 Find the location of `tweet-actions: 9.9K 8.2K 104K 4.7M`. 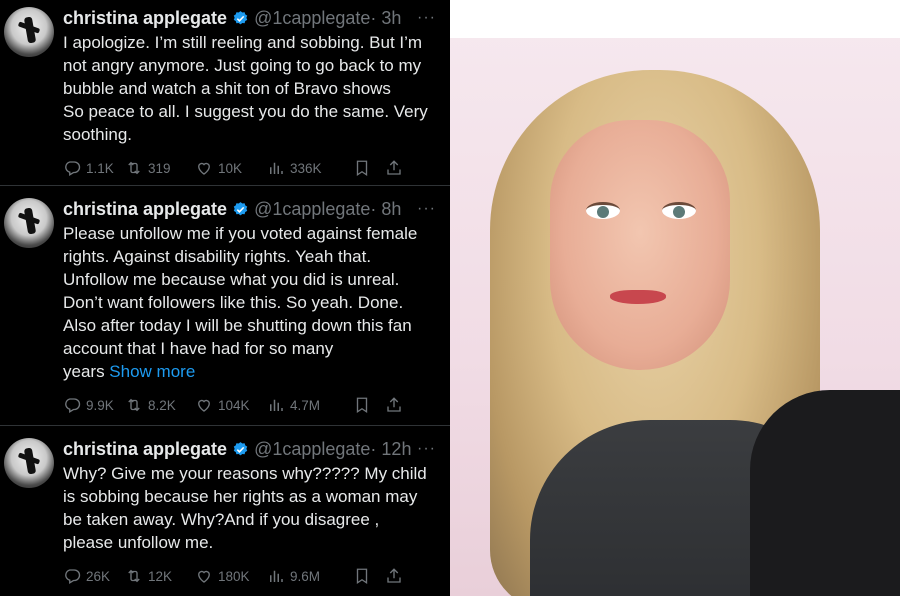

tweet-actions: 9.9K 8.2K 104K 4.7M is located at coordinates (249, 405).